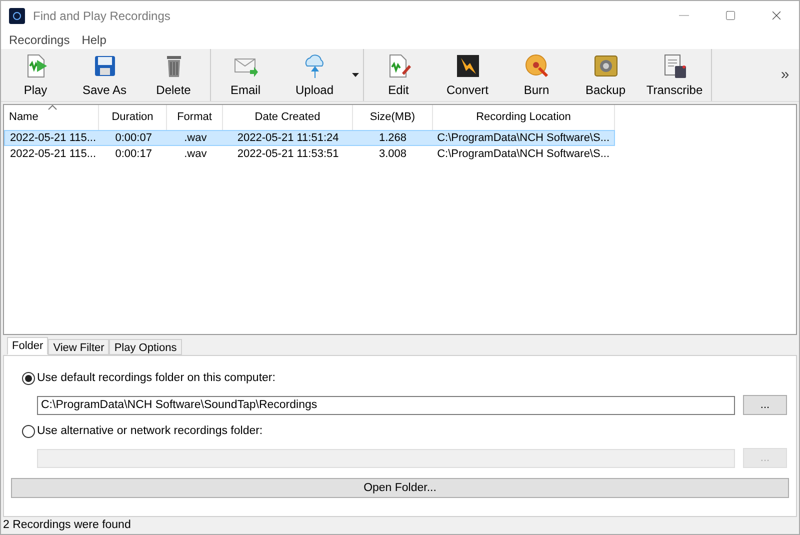 The width and height of the screenshot is (800, 535). I want to click on lightning-icon, so click(467, 65).